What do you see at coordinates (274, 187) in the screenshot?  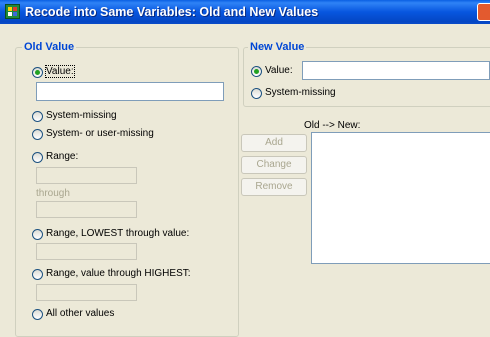 I see `remove-button: Remove` at bounding box center [274, 187].